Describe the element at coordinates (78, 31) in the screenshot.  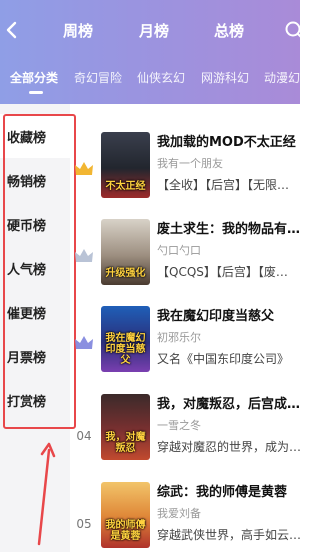
I see `tab-weekly: 周榜` at that location.